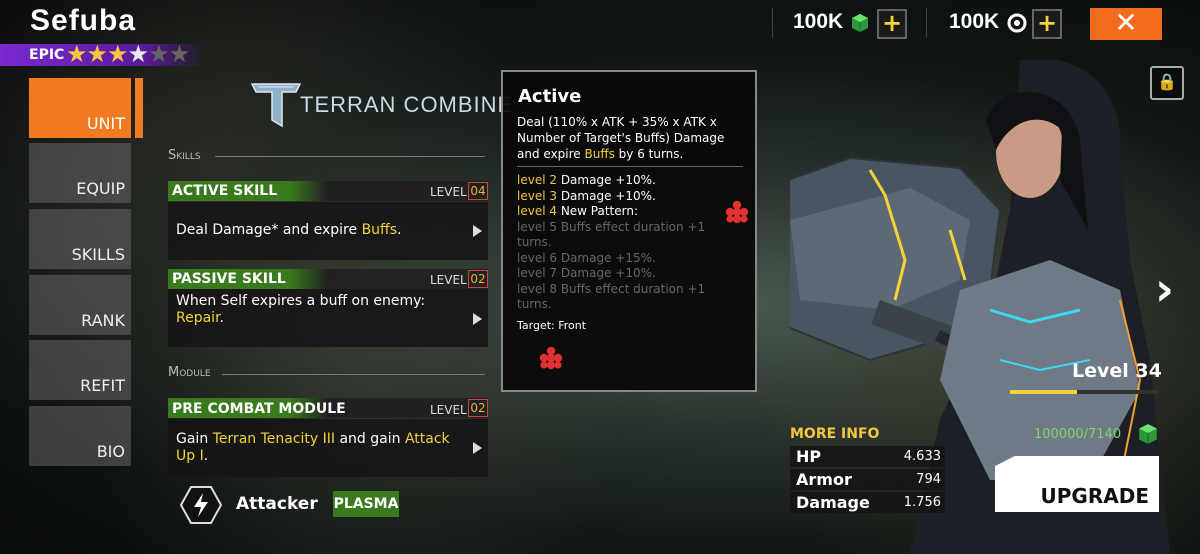 This screenshot has height=554, width=1200. Describe the element at coordinates (80, 239) in the screenshot. I see `tab-skills: SKILLS` at that location.